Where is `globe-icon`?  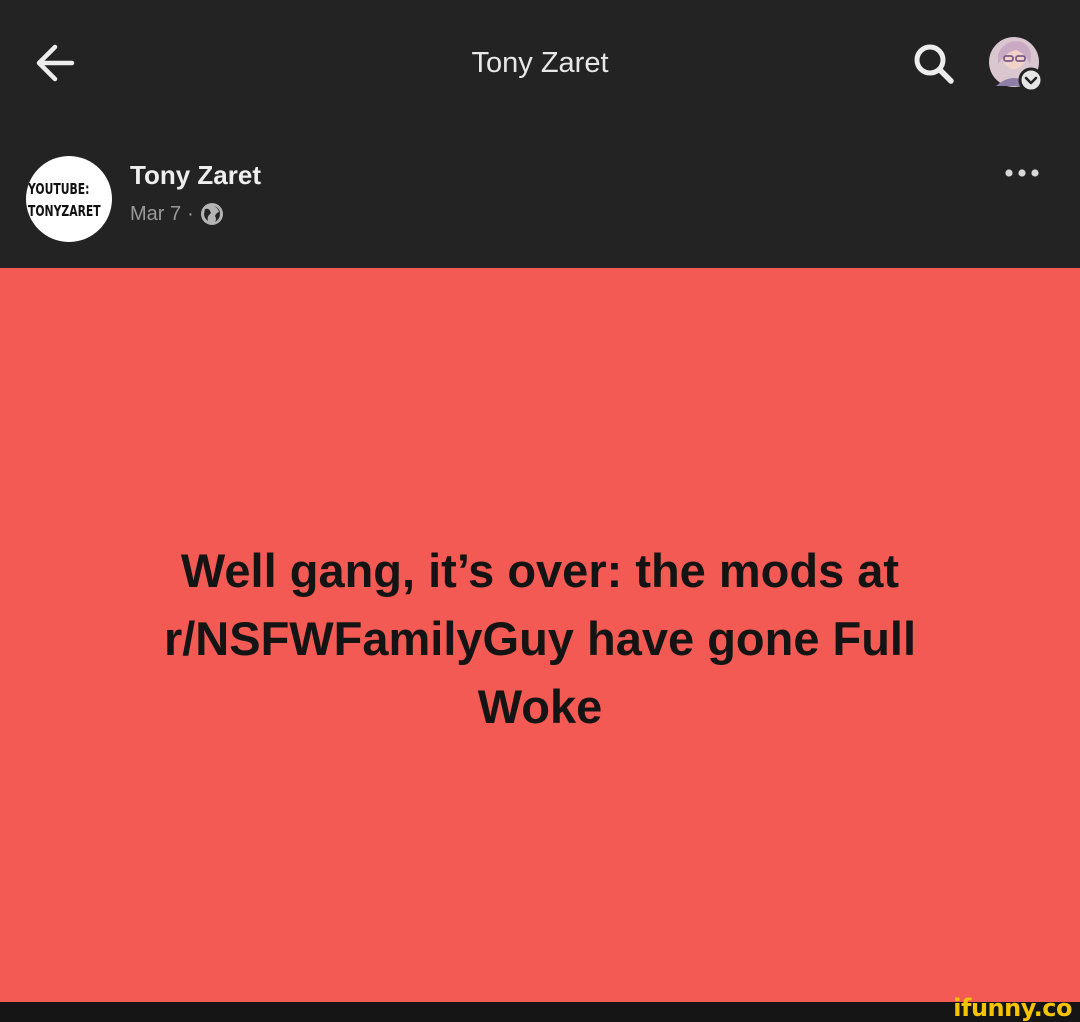 globe-icon is located at coordinates (211, 214).